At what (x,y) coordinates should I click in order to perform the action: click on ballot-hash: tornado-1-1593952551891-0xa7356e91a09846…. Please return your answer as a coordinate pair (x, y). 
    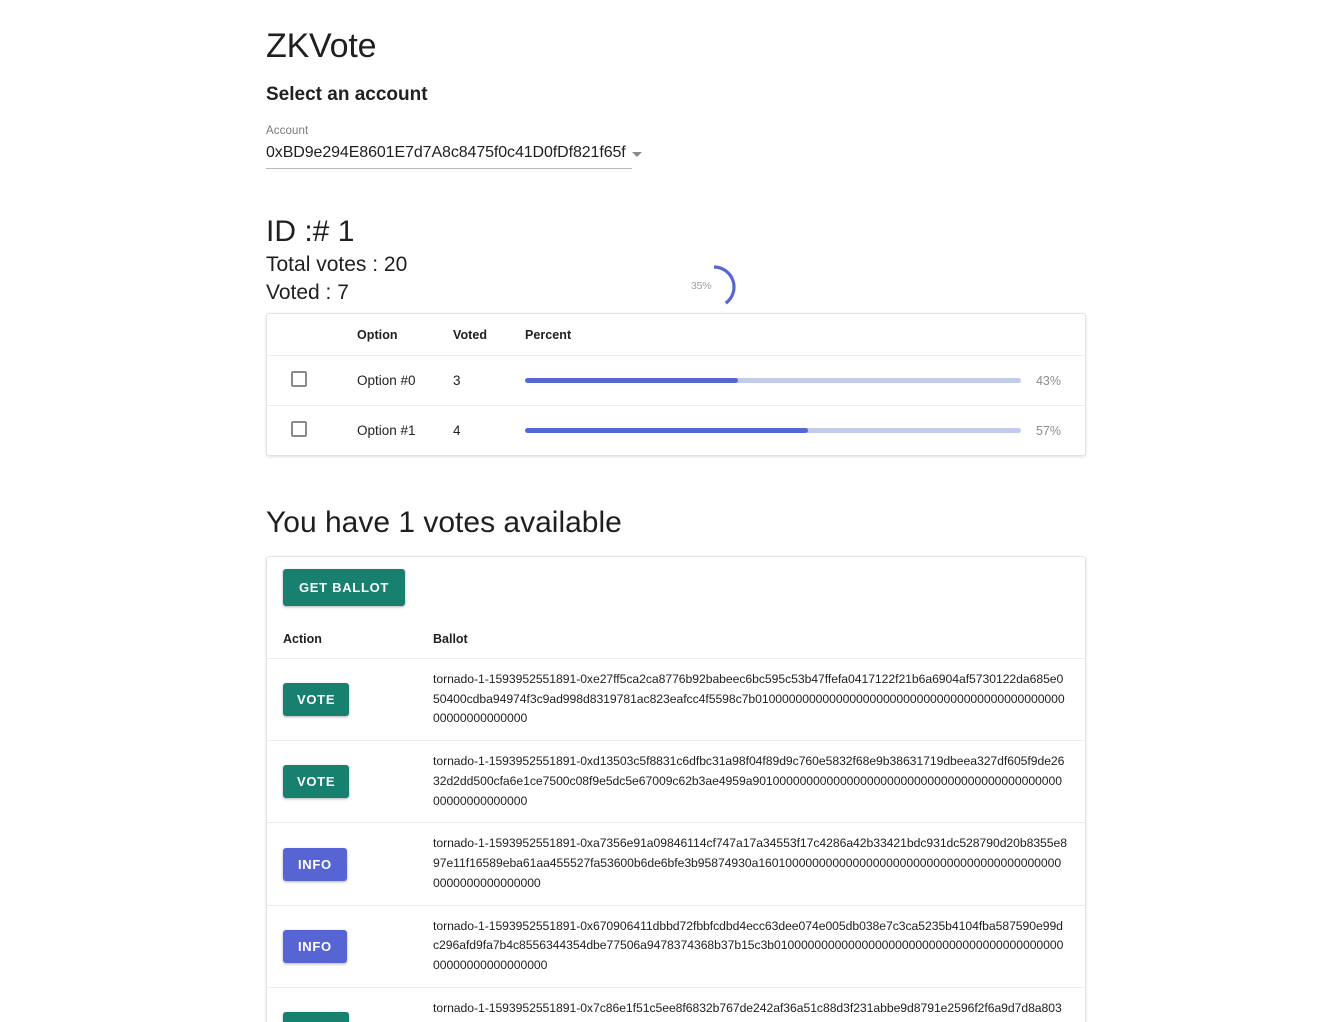
    Looking at the image, I should click on (750, 863).